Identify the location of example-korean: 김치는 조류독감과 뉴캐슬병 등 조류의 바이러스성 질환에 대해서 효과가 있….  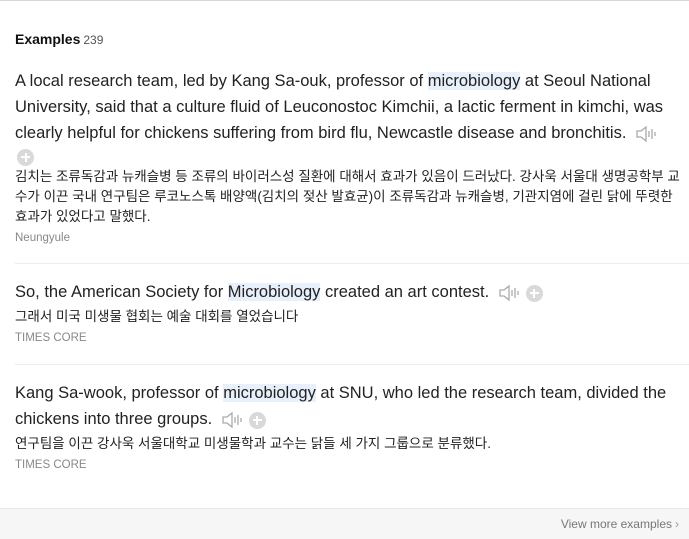
(347, 196).